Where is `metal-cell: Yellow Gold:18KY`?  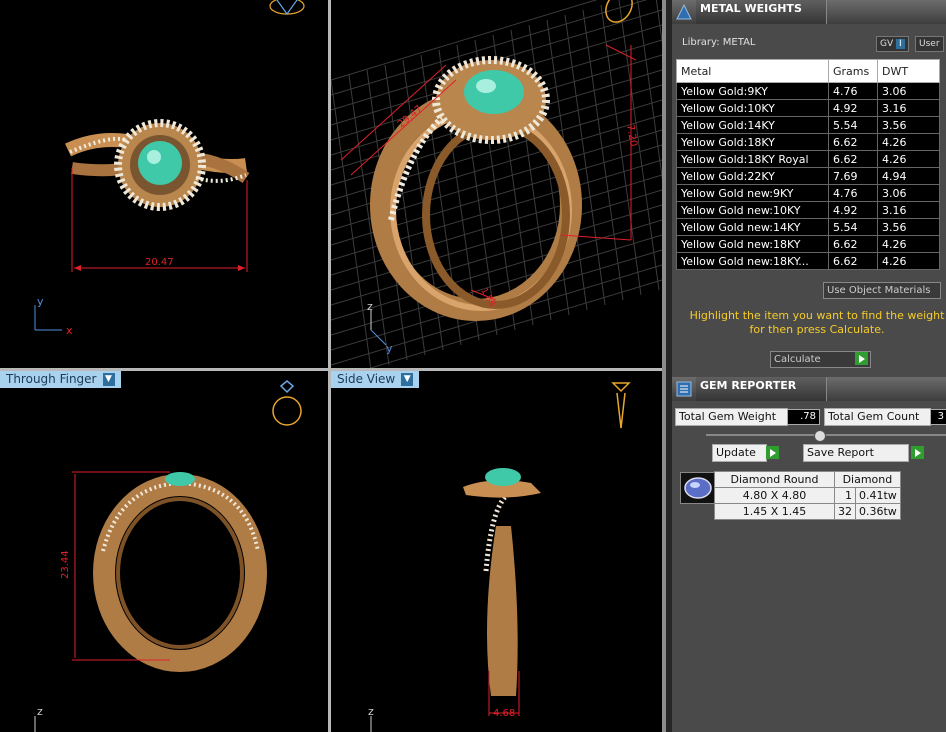
metal-cell: Yellow Gold:18KY is located at coordinates (752, 142).